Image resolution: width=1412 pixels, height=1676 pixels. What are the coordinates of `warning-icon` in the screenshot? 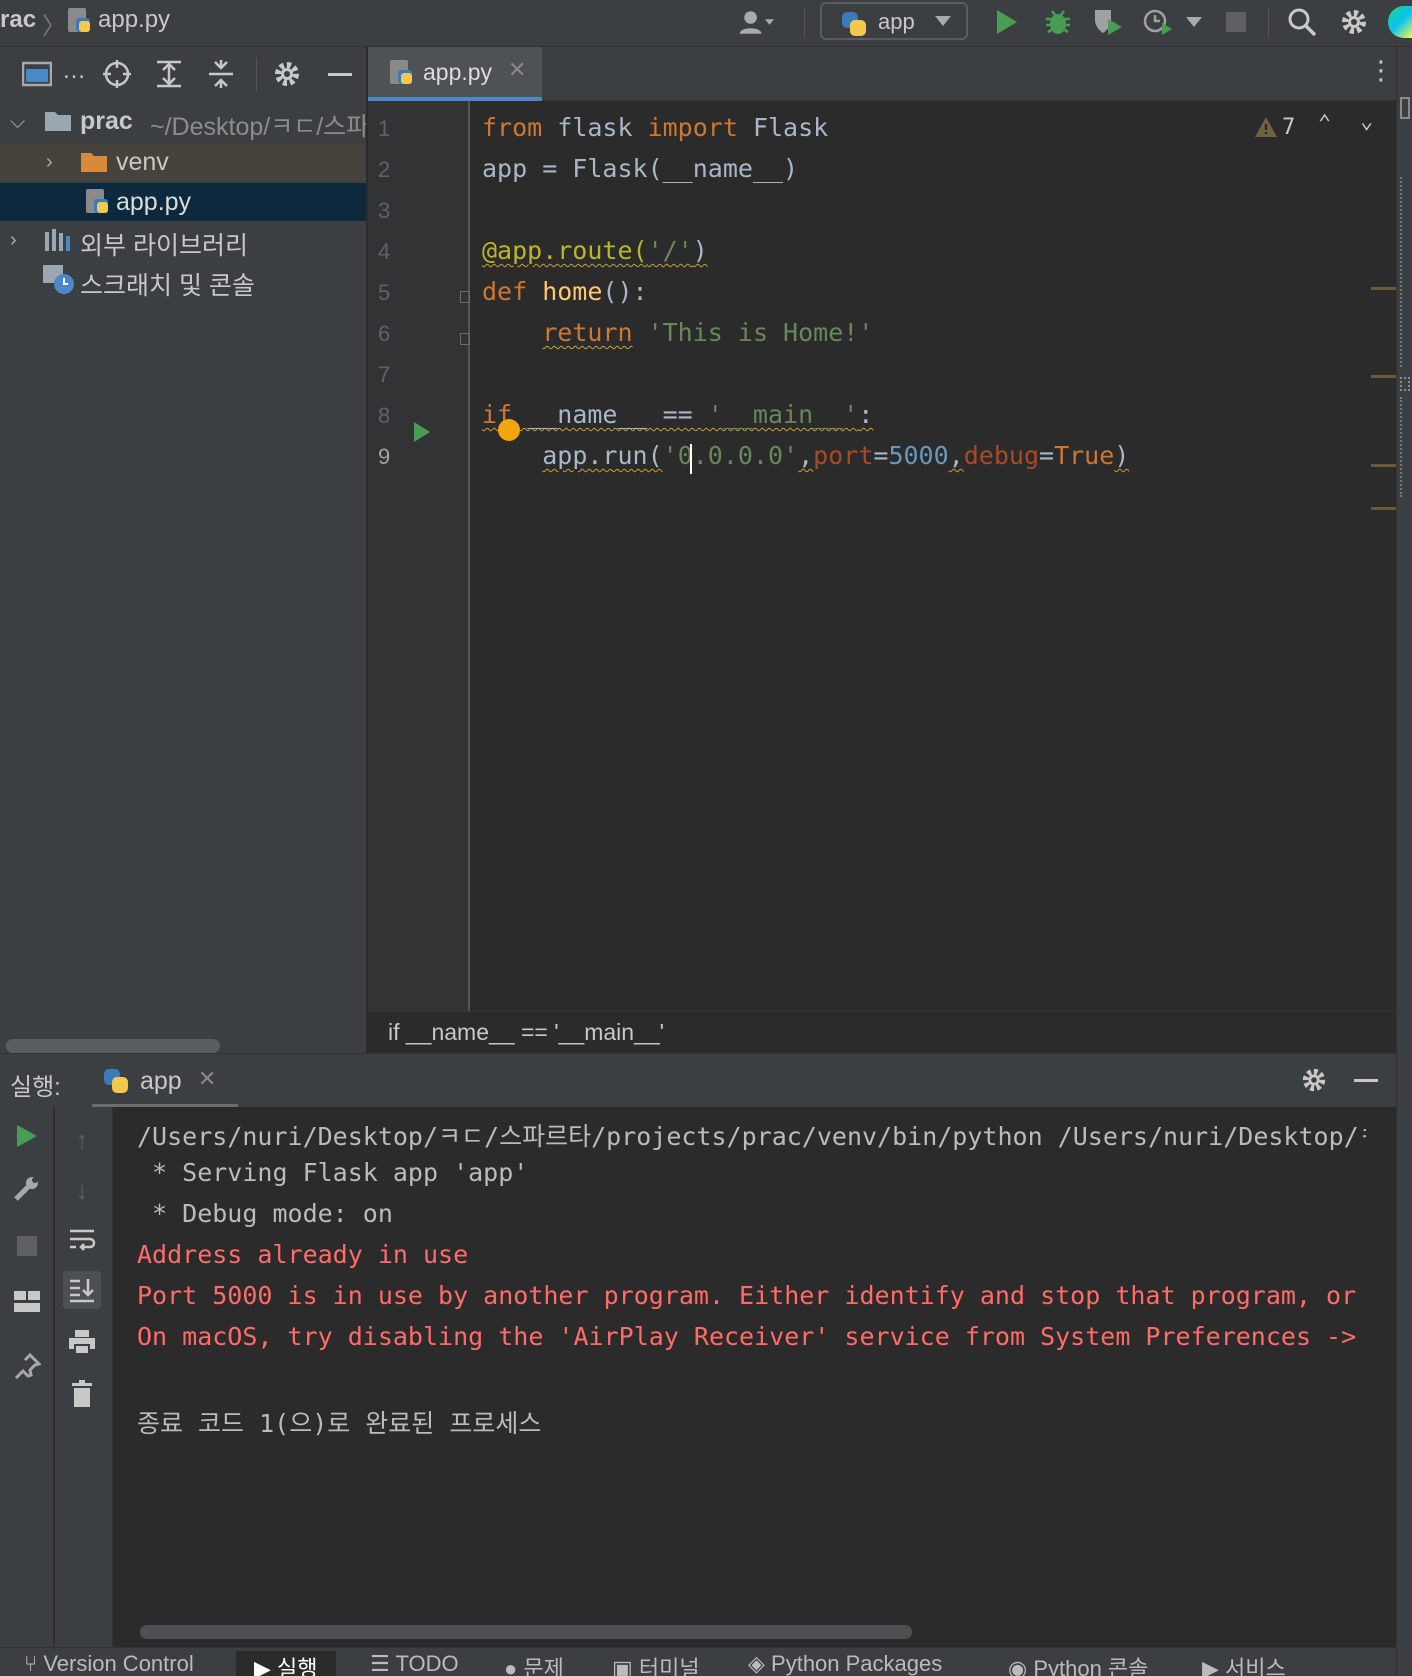 It's located at (1266, 129).